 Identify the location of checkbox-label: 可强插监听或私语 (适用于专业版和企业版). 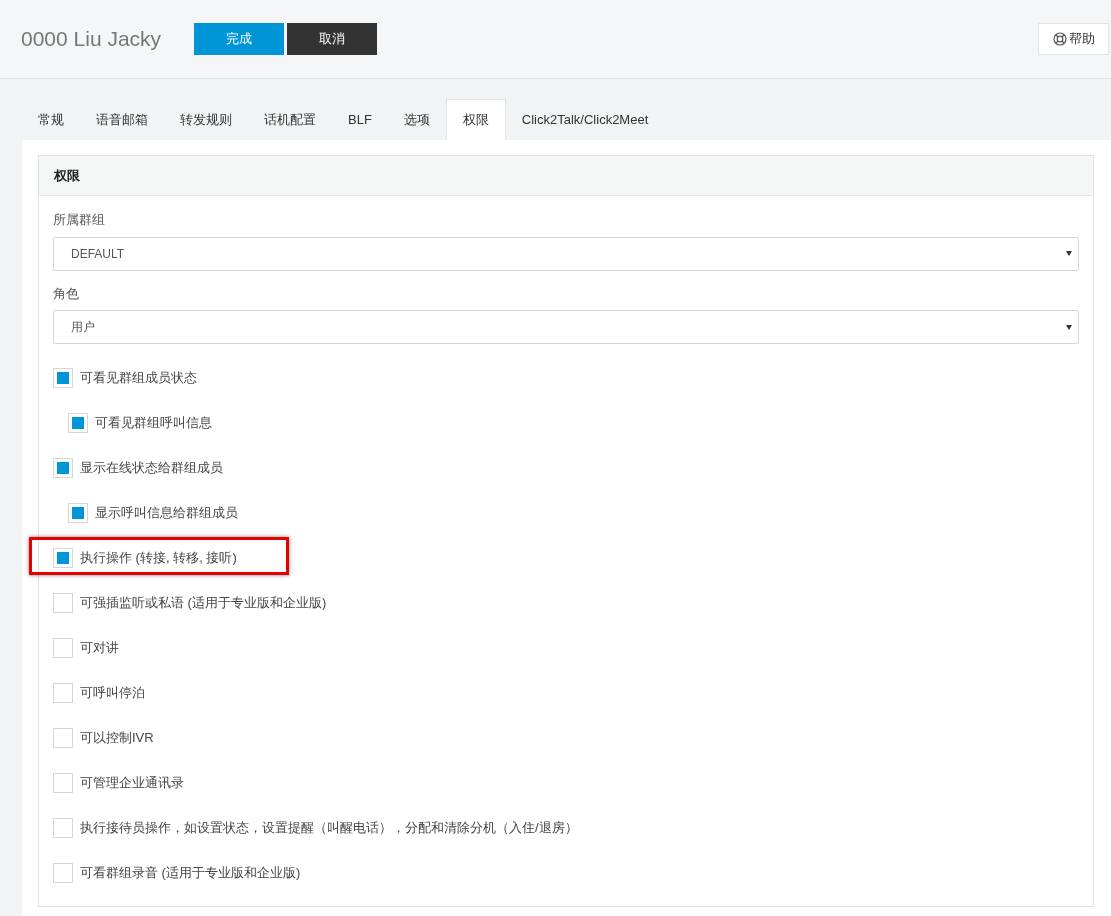
(203, 602).